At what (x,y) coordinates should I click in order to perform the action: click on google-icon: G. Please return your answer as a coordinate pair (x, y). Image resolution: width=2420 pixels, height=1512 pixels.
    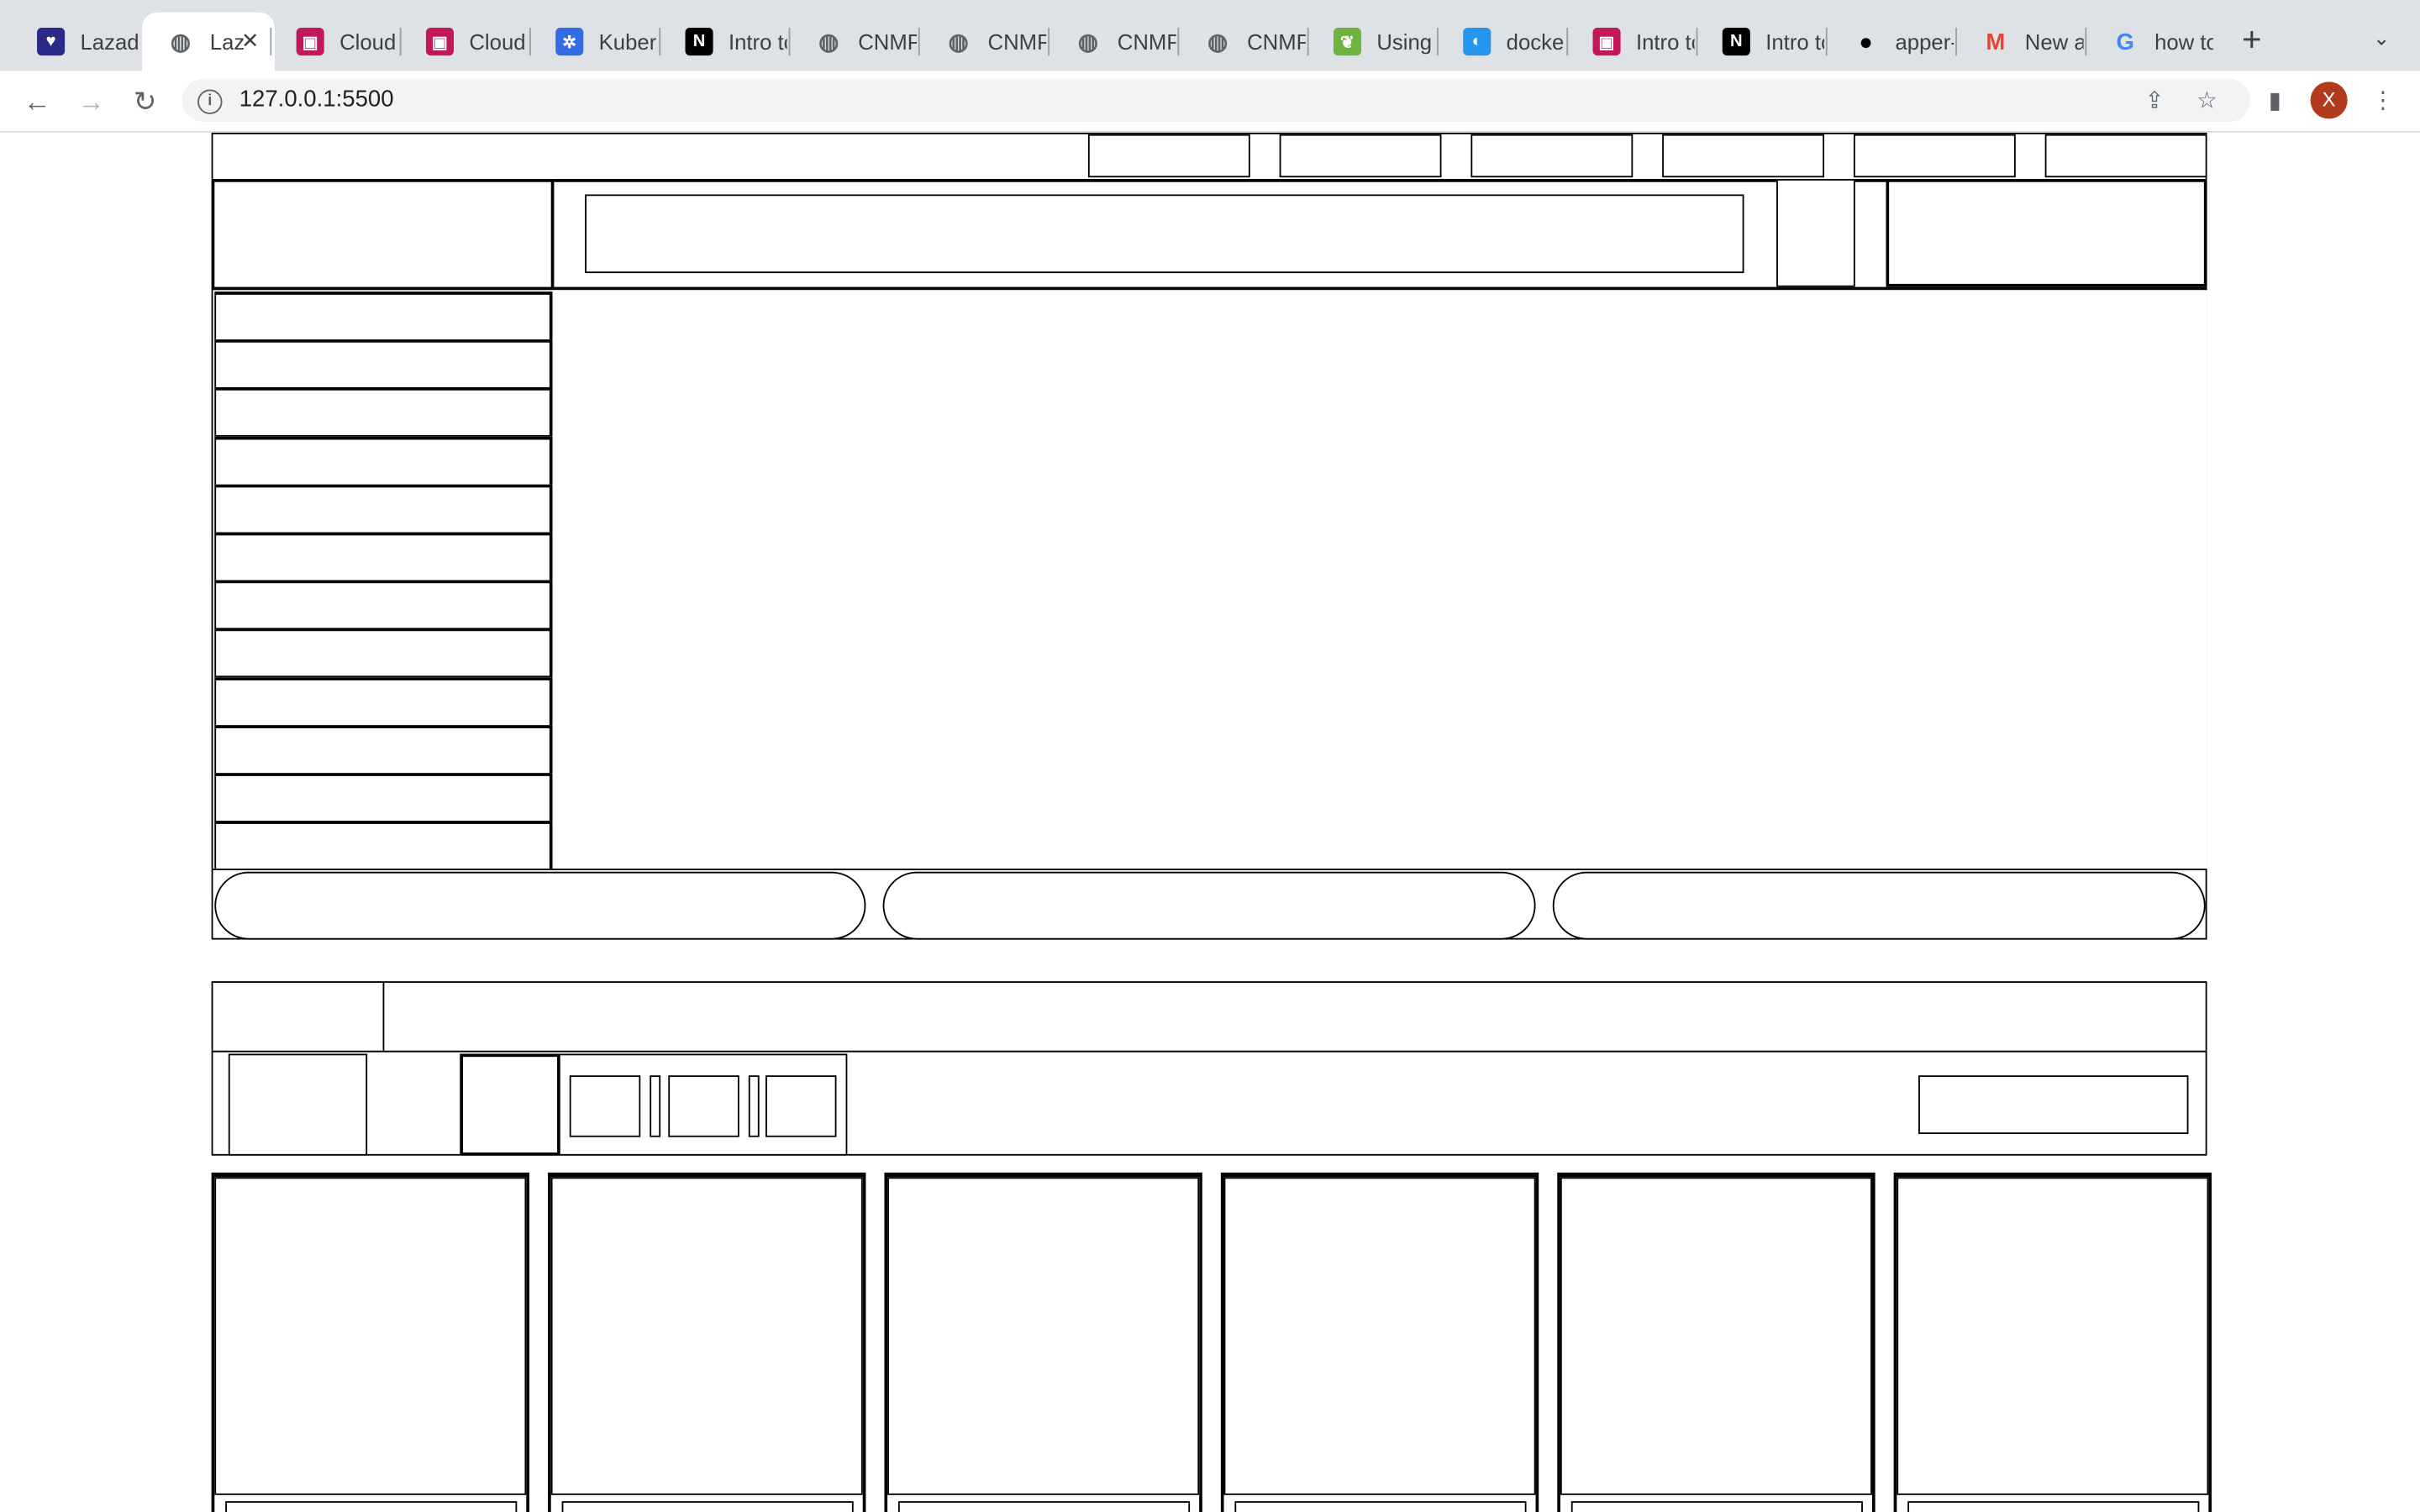
    Looking at the image, I should click on (2125, 41).